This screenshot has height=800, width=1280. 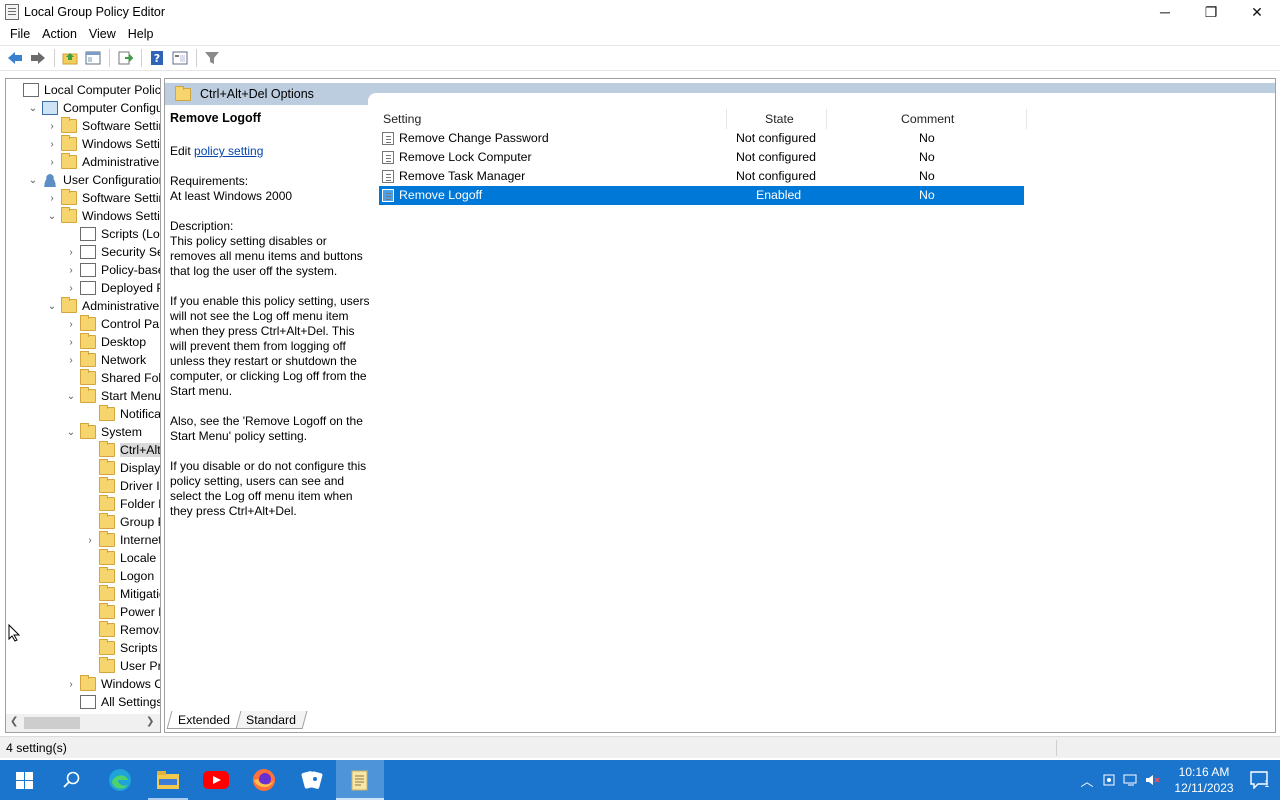 What do you see at coordinates (701, 195) in the screenshot?
I see `table-row: Remove Logoff Enabled No` at bounding box center [701, 195].